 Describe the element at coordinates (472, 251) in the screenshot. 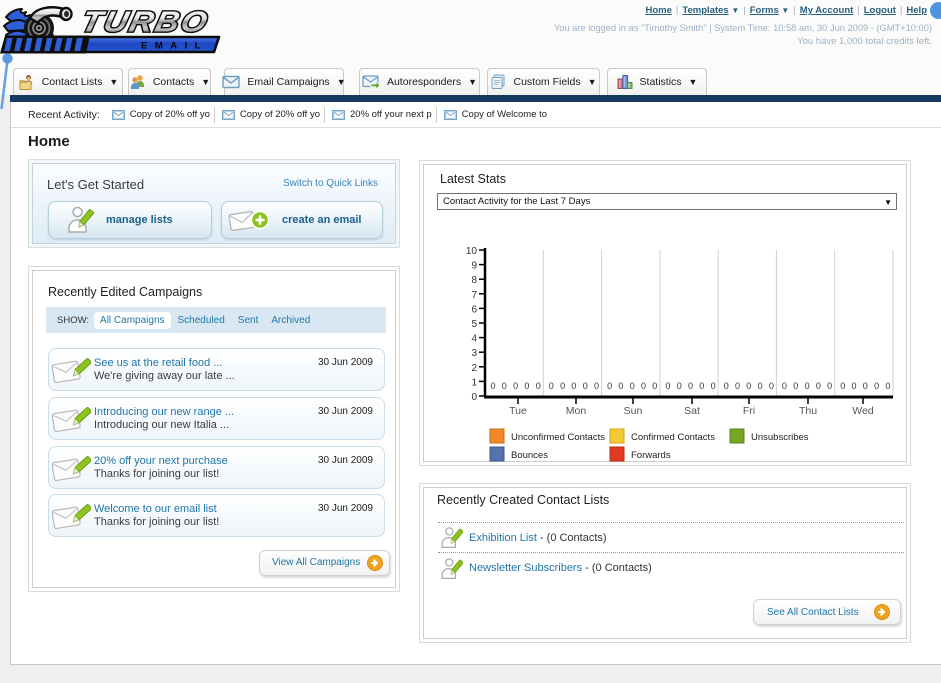

I see `svg-text: 10` at that location.